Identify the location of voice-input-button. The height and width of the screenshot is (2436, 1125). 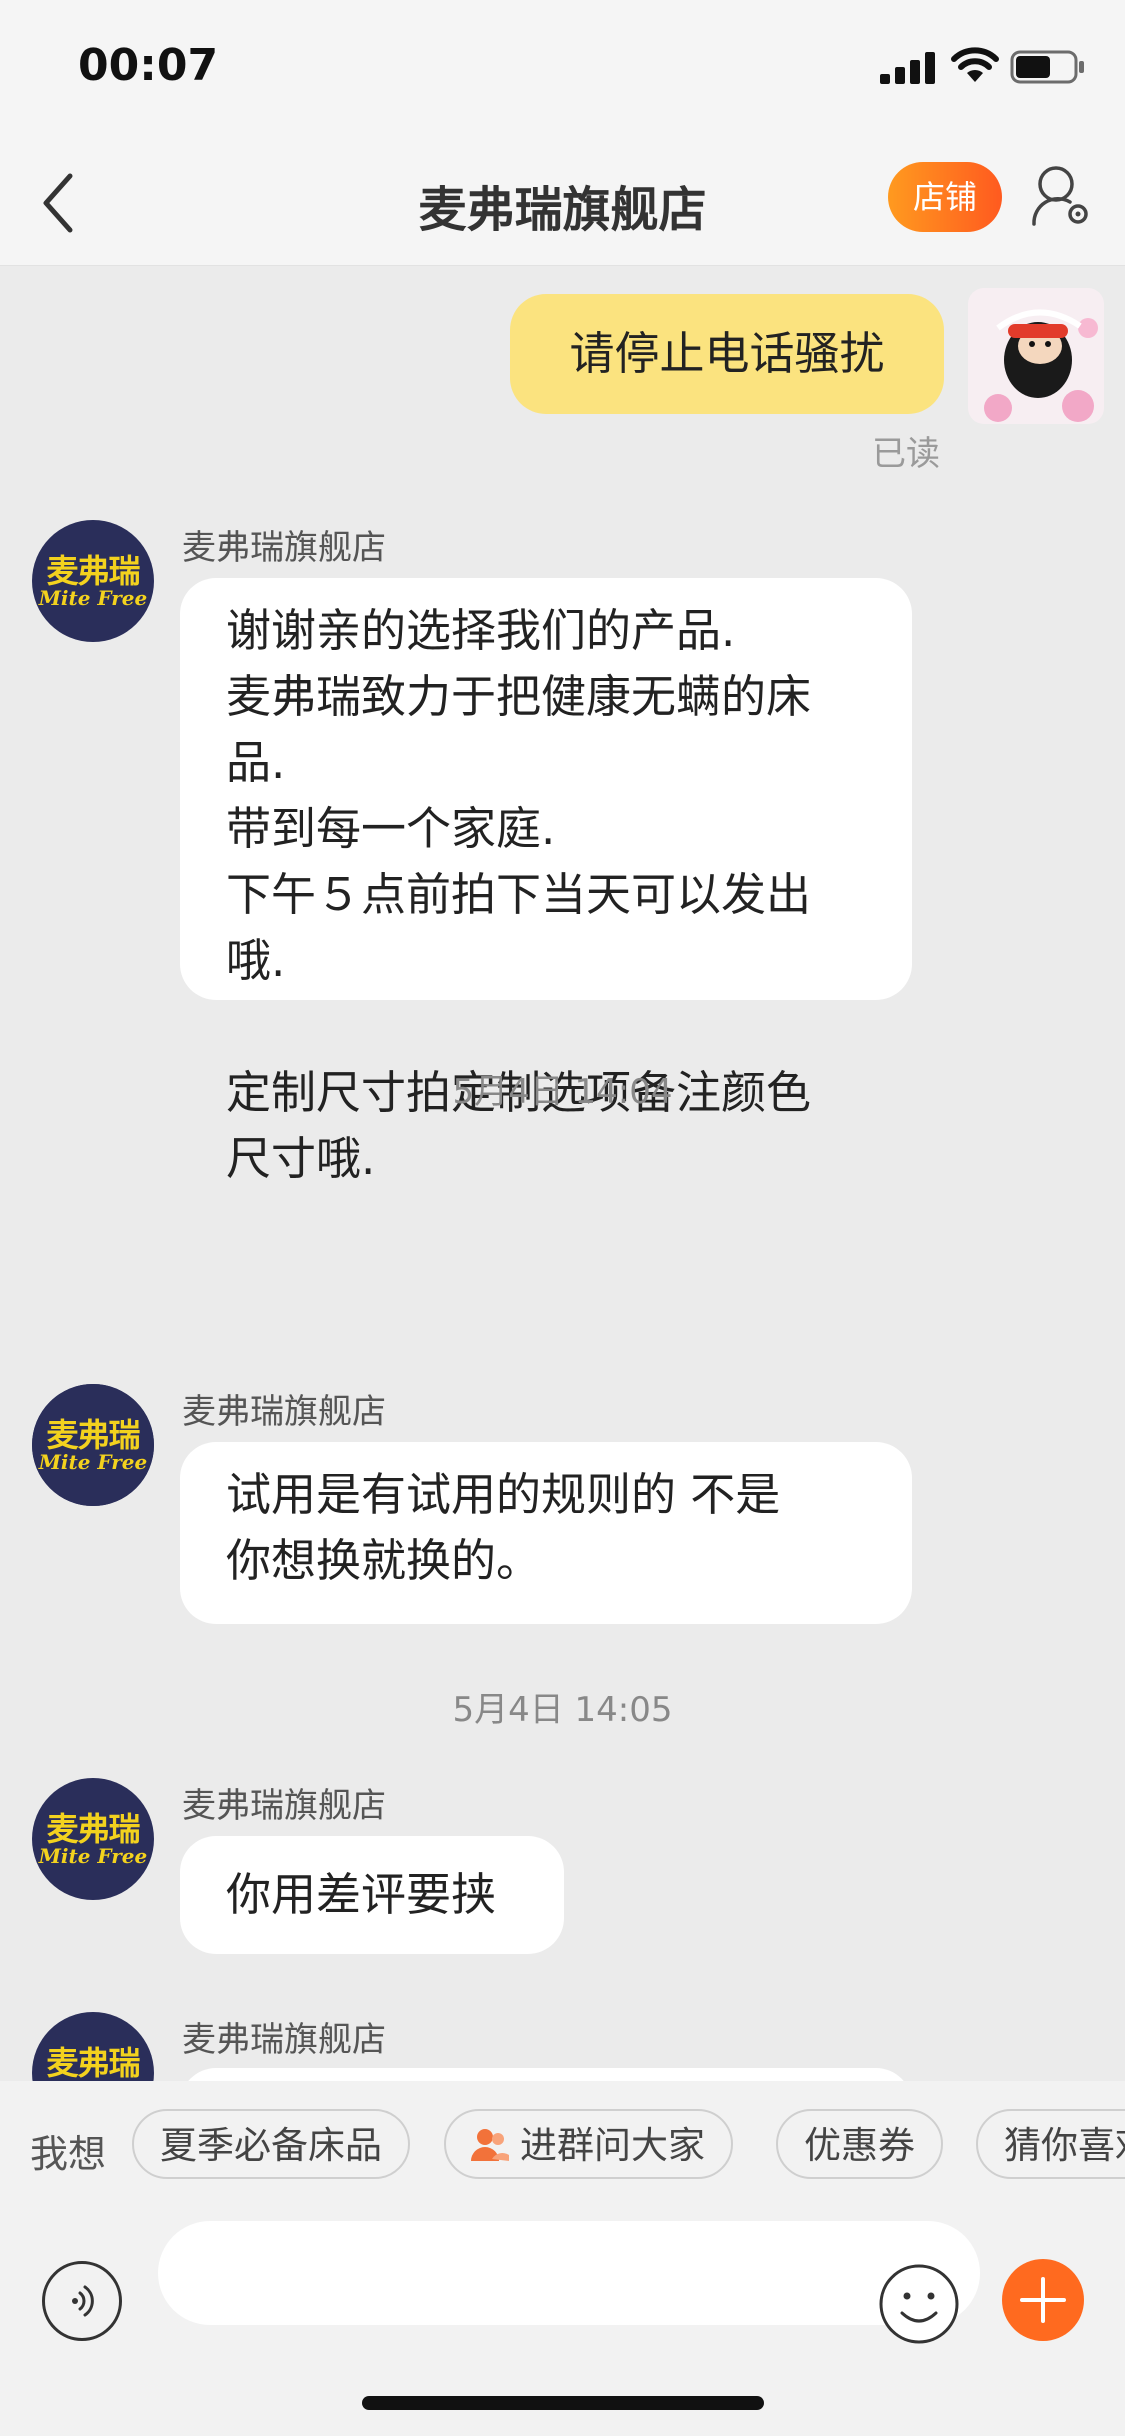
(82, 2301).